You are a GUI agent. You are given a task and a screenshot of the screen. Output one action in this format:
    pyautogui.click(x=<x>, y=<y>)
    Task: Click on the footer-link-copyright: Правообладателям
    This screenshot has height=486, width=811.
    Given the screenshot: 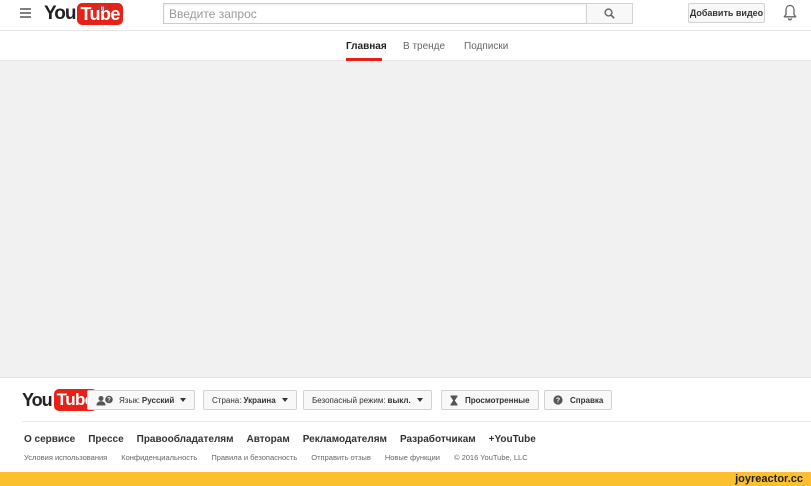 What is the action you would take?
    pyautogui.click(x=185, y=439)
    